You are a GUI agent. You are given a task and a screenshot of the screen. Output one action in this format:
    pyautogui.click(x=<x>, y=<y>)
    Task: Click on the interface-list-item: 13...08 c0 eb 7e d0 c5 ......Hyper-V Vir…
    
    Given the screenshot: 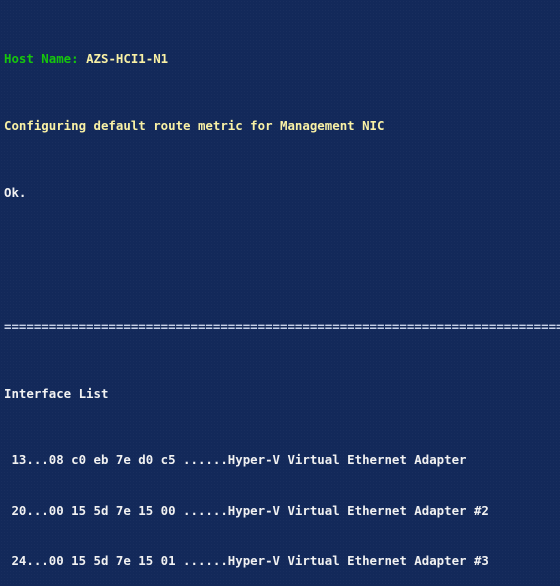 What is the action you would take?
    pyautogui.click(x=235, y=460)
    